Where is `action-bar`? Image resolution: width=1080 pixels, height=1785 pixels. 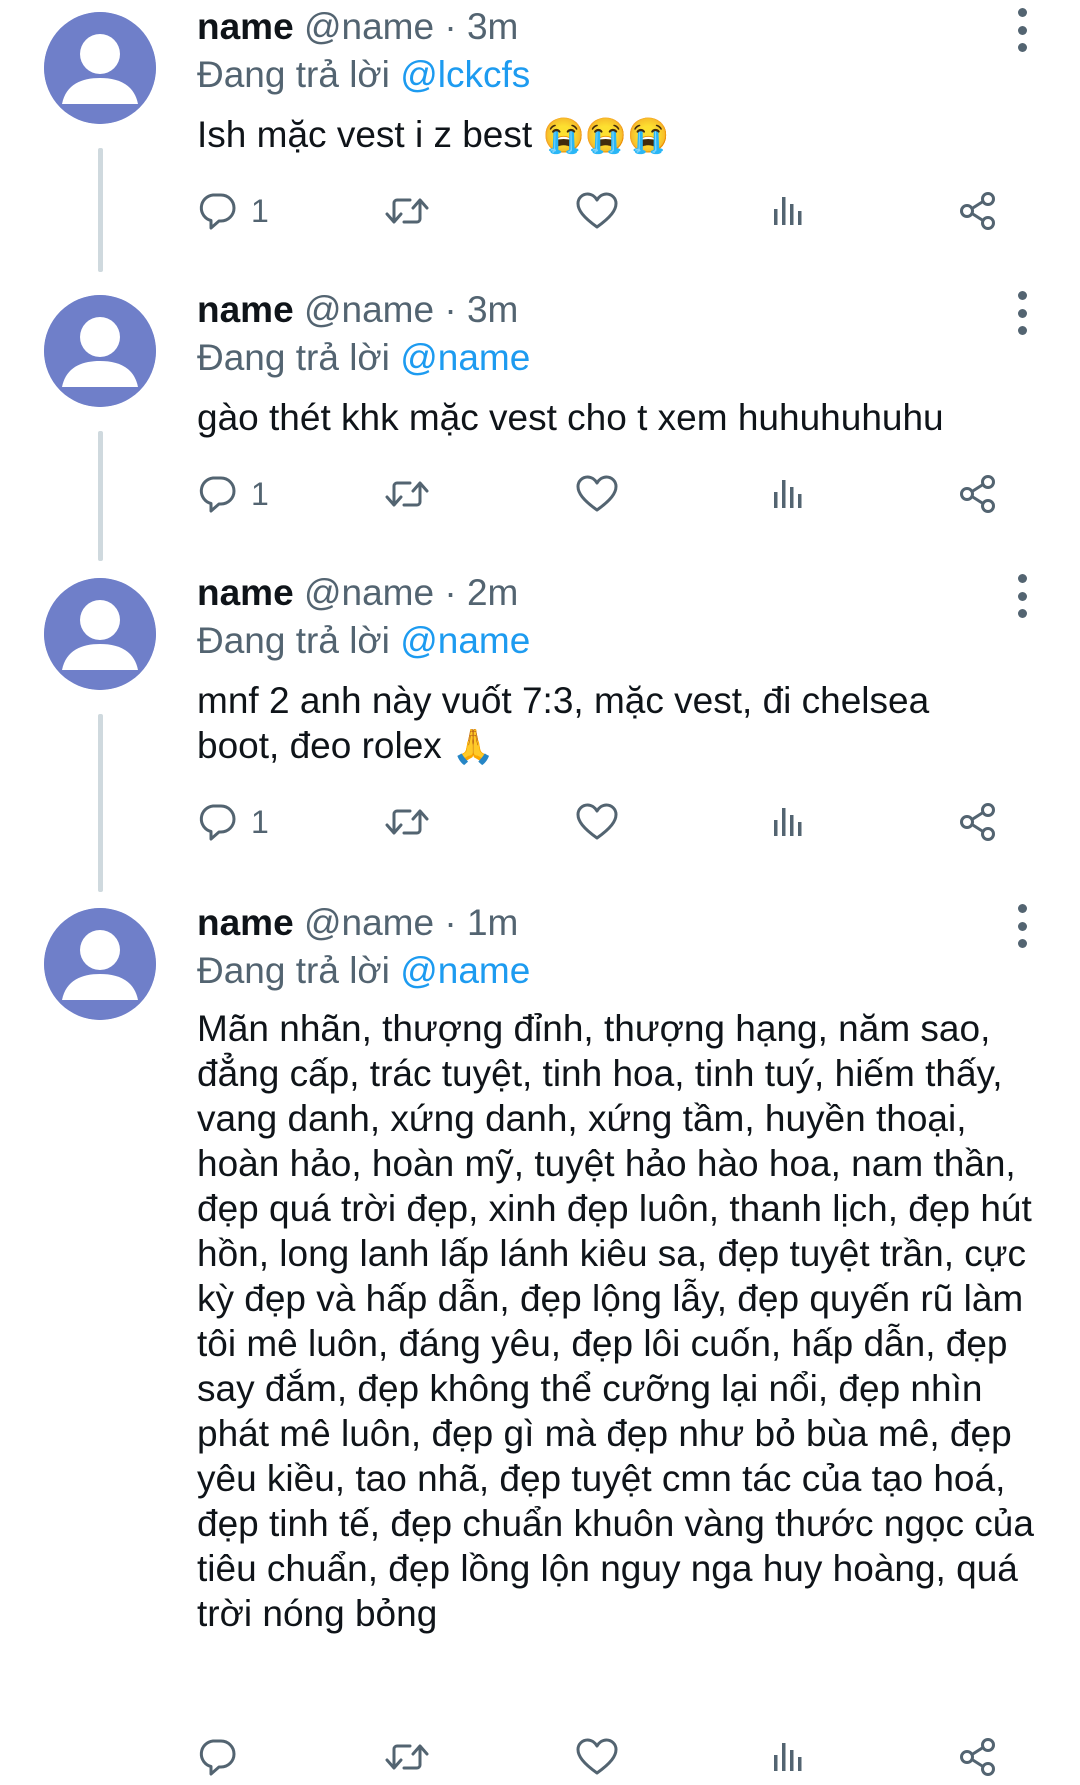
action-bar is located at coordinates (607, 1757).